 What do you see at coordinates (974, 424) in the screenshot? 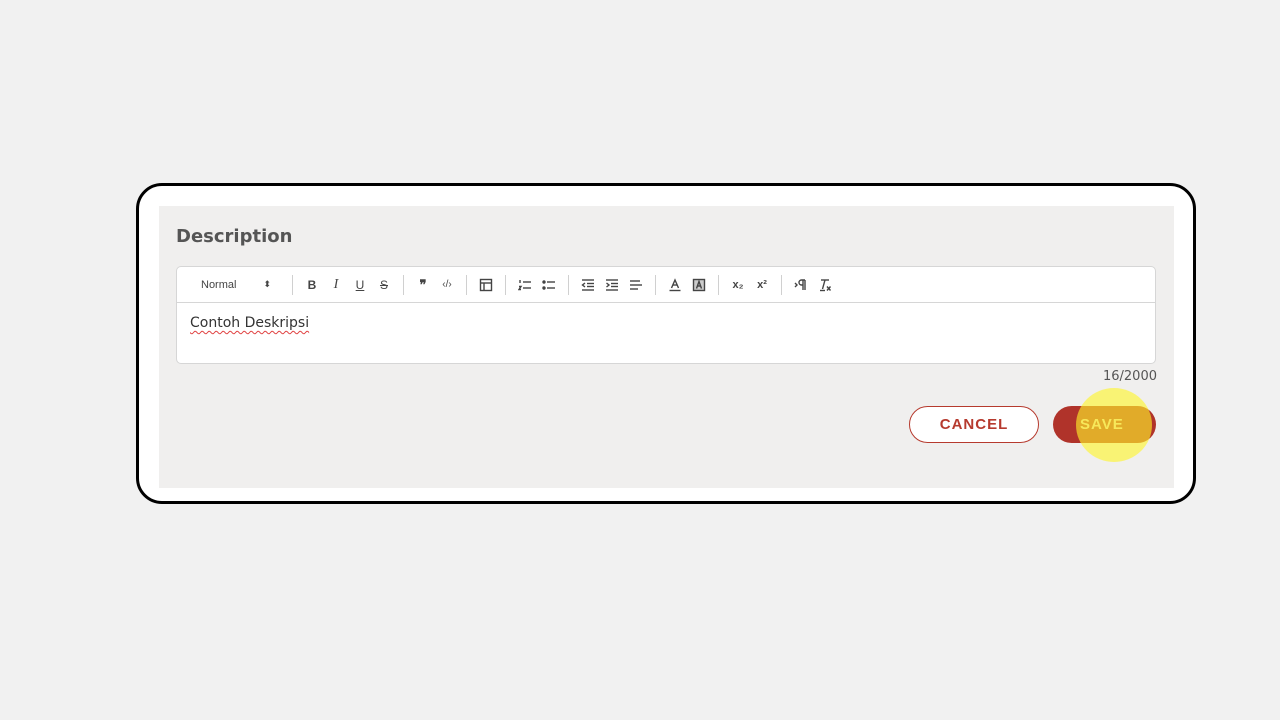
I see `cancel-button: CANCEL` at bounding box center [974, 424].